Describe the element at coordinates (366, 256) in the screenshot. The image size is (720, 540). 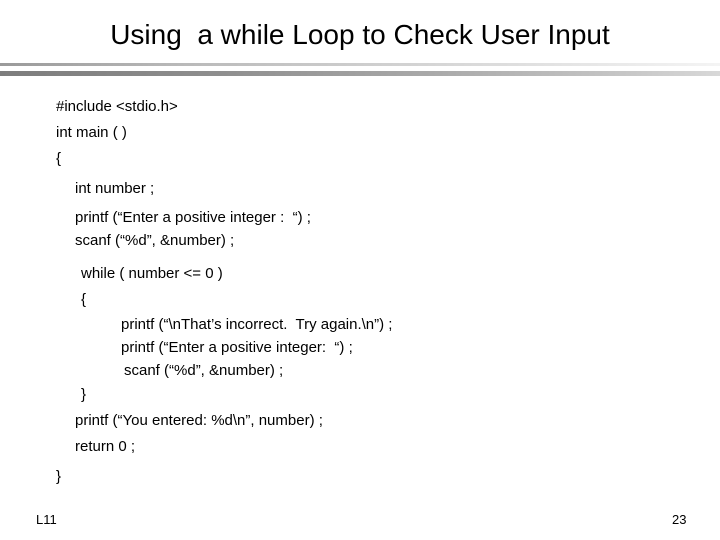
I see `code-spacer` at that location.